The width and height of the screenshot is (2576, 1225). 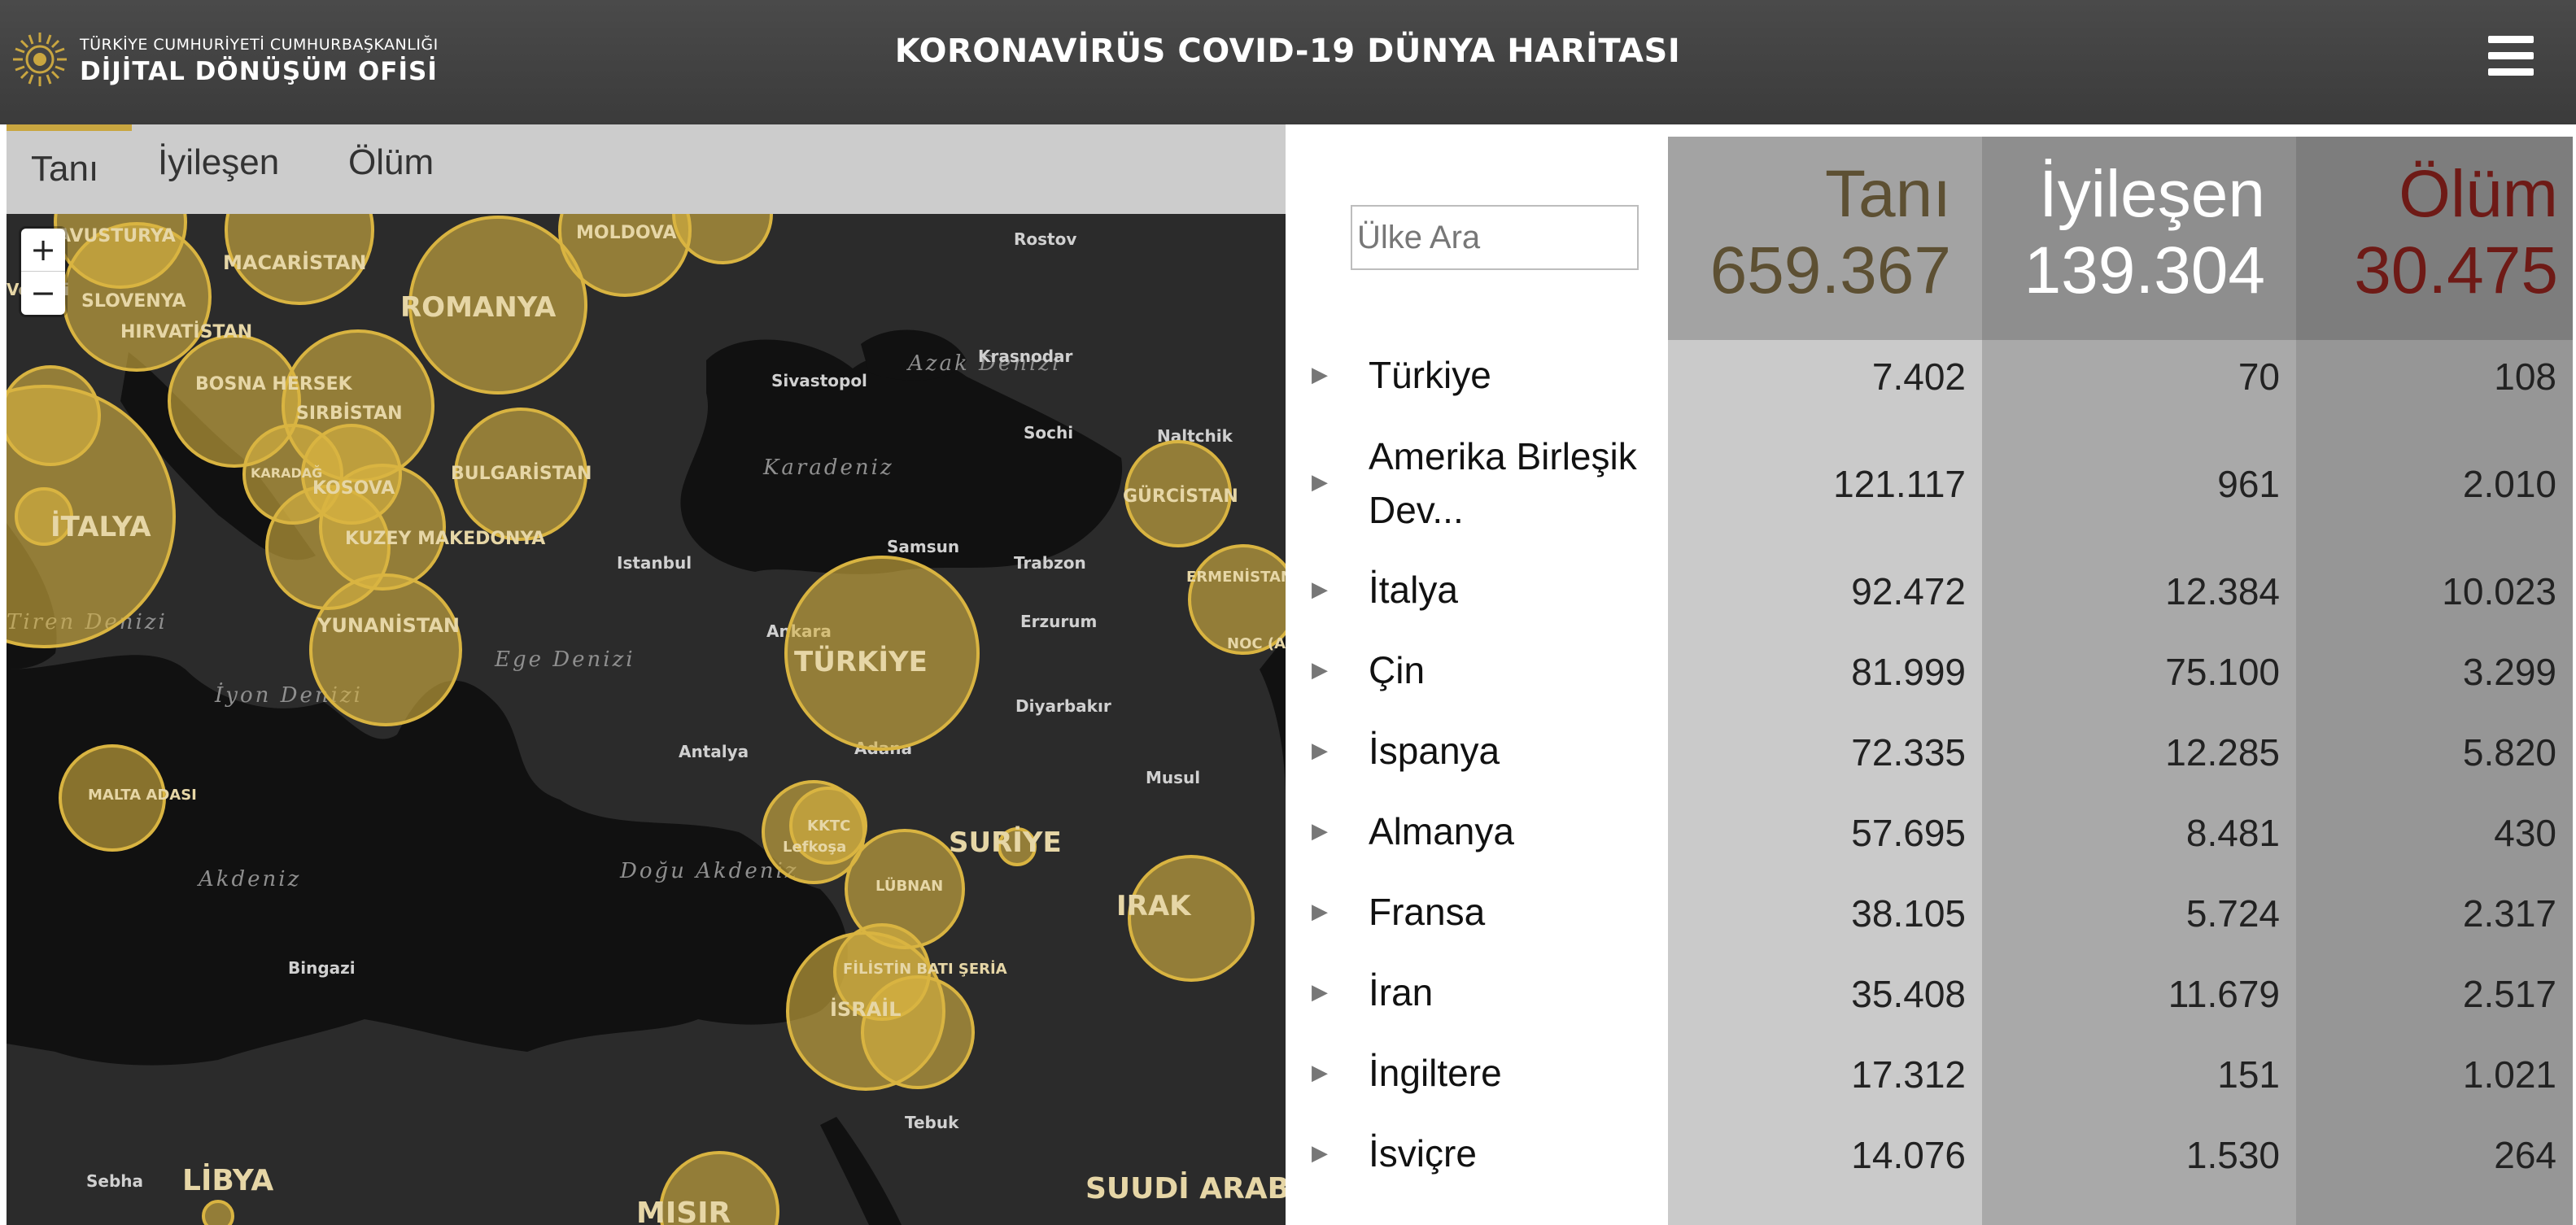 What do you see at coordinates (116, 236) in the screenshot?
I see `country-label: AVUSTURYA` at bounding box center [116, 236].